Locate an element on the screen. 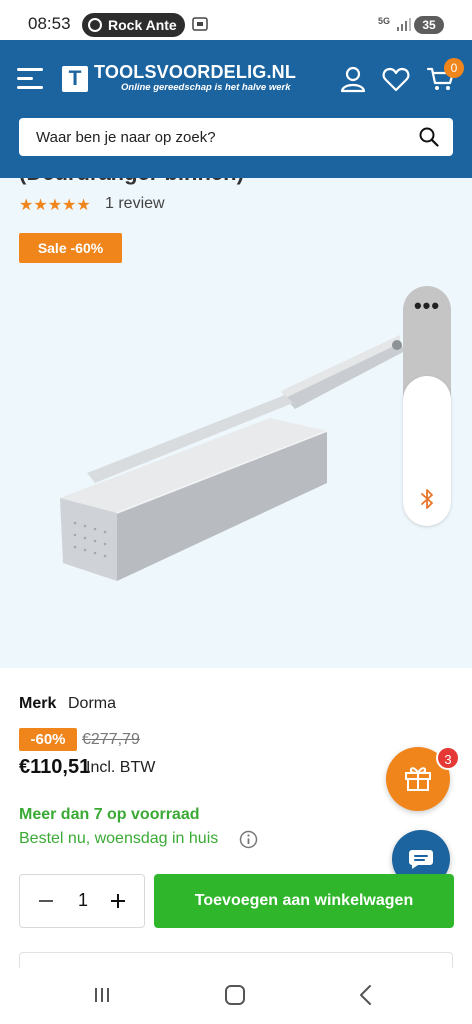  price-tax-note: Incl. BTW is located at coordinates (121, 767).